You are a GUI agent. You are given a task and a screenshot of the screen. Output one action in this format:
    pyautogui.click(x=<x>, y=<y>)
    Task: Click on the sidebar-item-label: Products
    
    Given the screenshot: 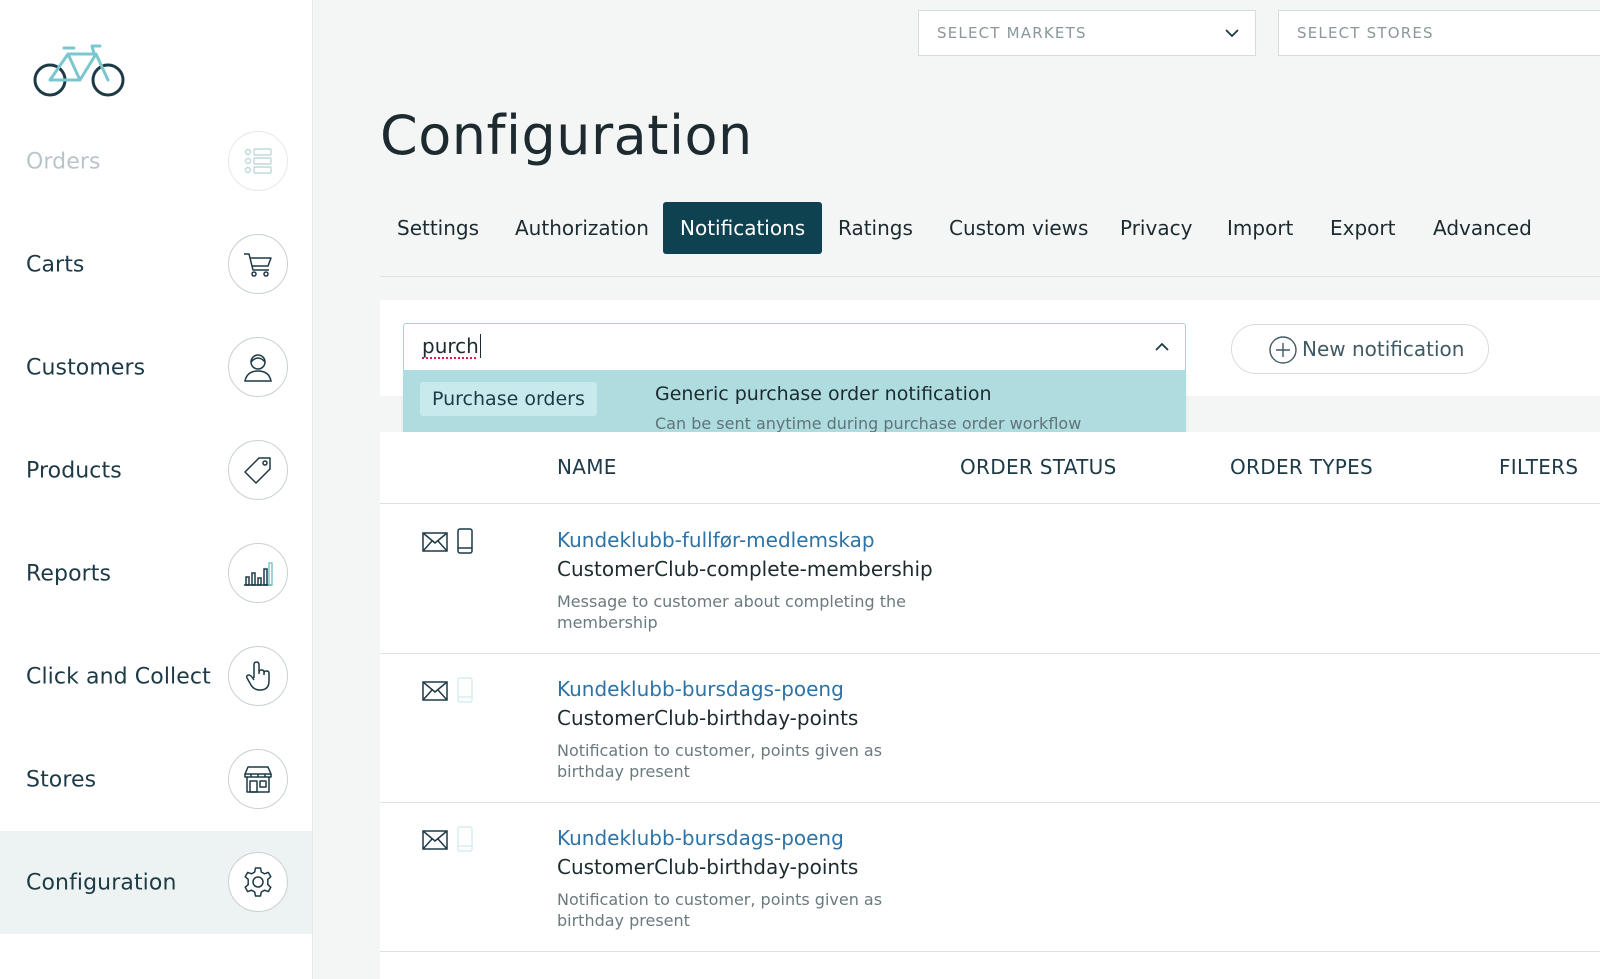 What is the action you would take?
    pyautogui.click(x=74, y=470)
    